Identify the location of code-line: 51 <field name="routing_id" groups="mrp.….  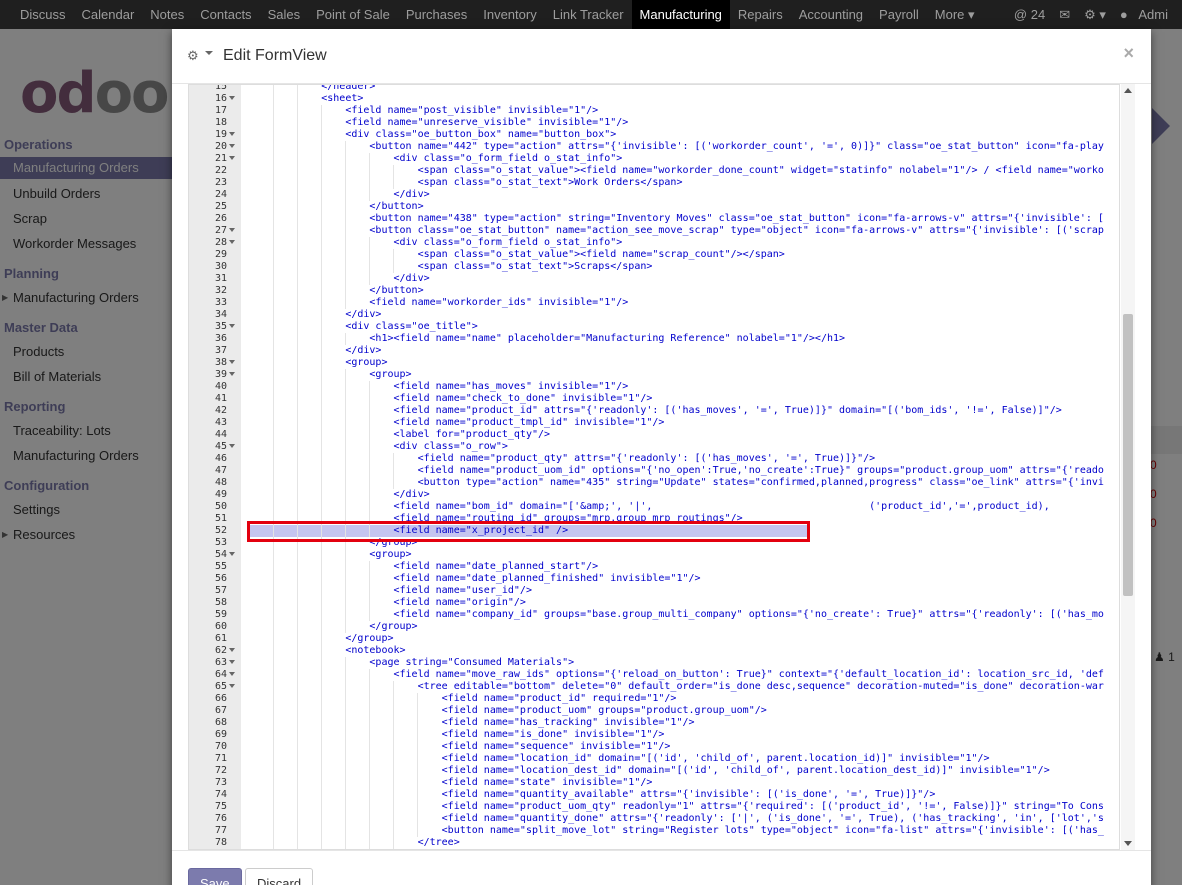
(654, 519).